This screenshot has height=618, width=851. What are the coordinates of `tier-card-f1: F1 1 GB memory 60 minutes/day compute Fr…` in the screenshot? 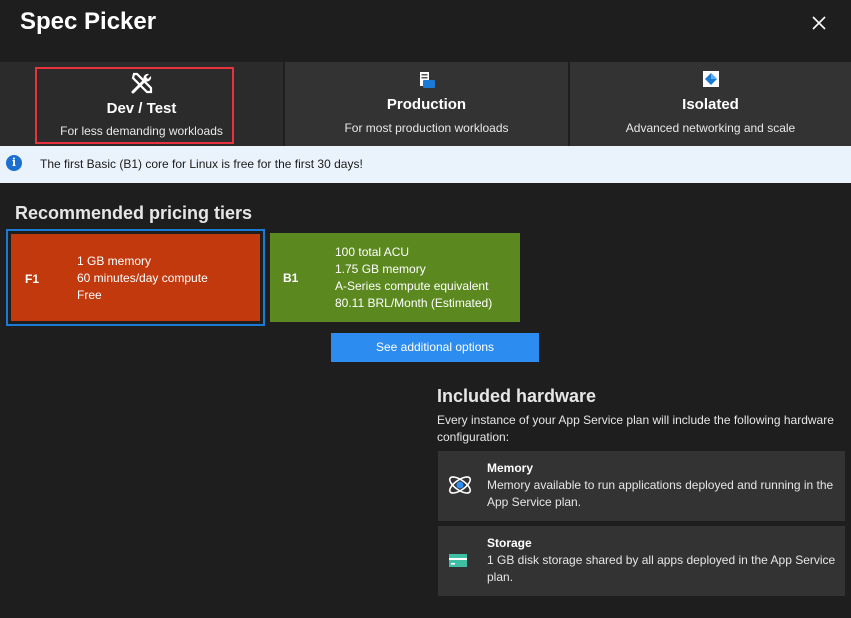 It's located at (135, 277).